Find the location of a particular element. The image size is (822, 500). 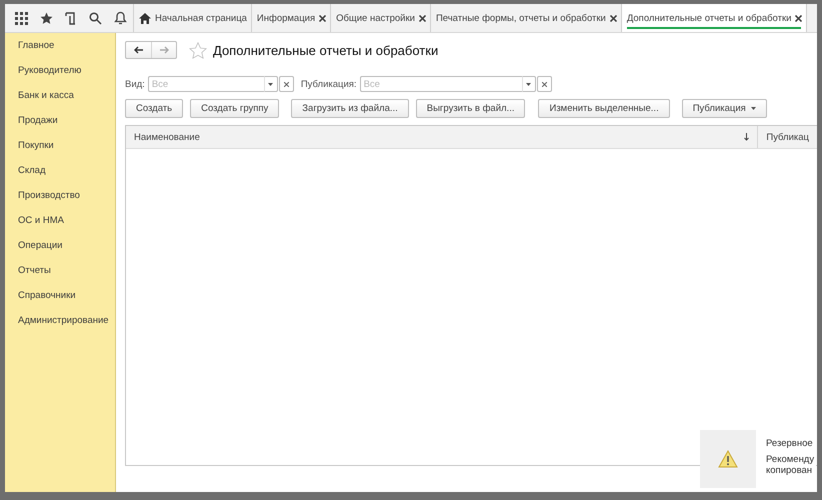

sidebar-item: Продажи is located at coordinates (38, 126).